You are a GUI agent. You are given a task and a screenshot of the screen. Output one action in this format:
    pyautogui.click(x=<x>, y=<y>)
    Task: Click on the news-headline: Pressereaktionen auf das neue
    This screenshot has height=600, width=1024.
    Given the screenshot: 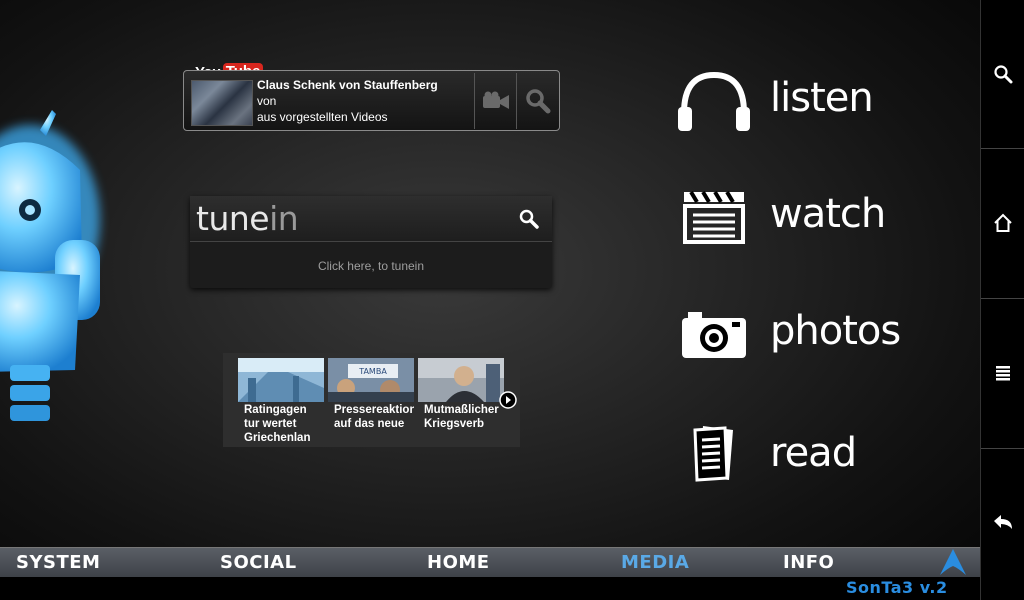 What is the action you would take?
    pyautogui.click(x=374, y=417)
    